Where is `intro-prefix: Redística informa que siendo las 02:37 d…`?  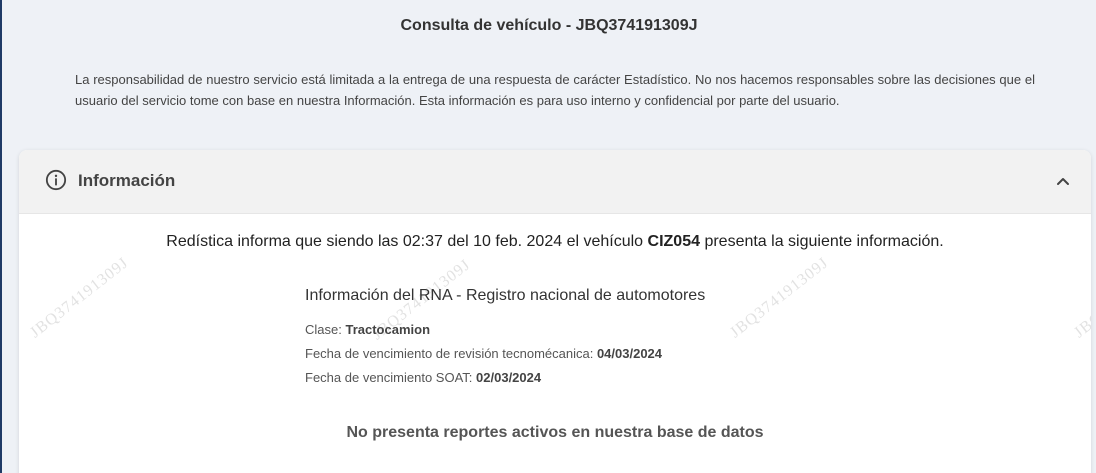
intro-prefix: Redística informa que siendo las 02:37 d… is located at coordinates (405, 241).